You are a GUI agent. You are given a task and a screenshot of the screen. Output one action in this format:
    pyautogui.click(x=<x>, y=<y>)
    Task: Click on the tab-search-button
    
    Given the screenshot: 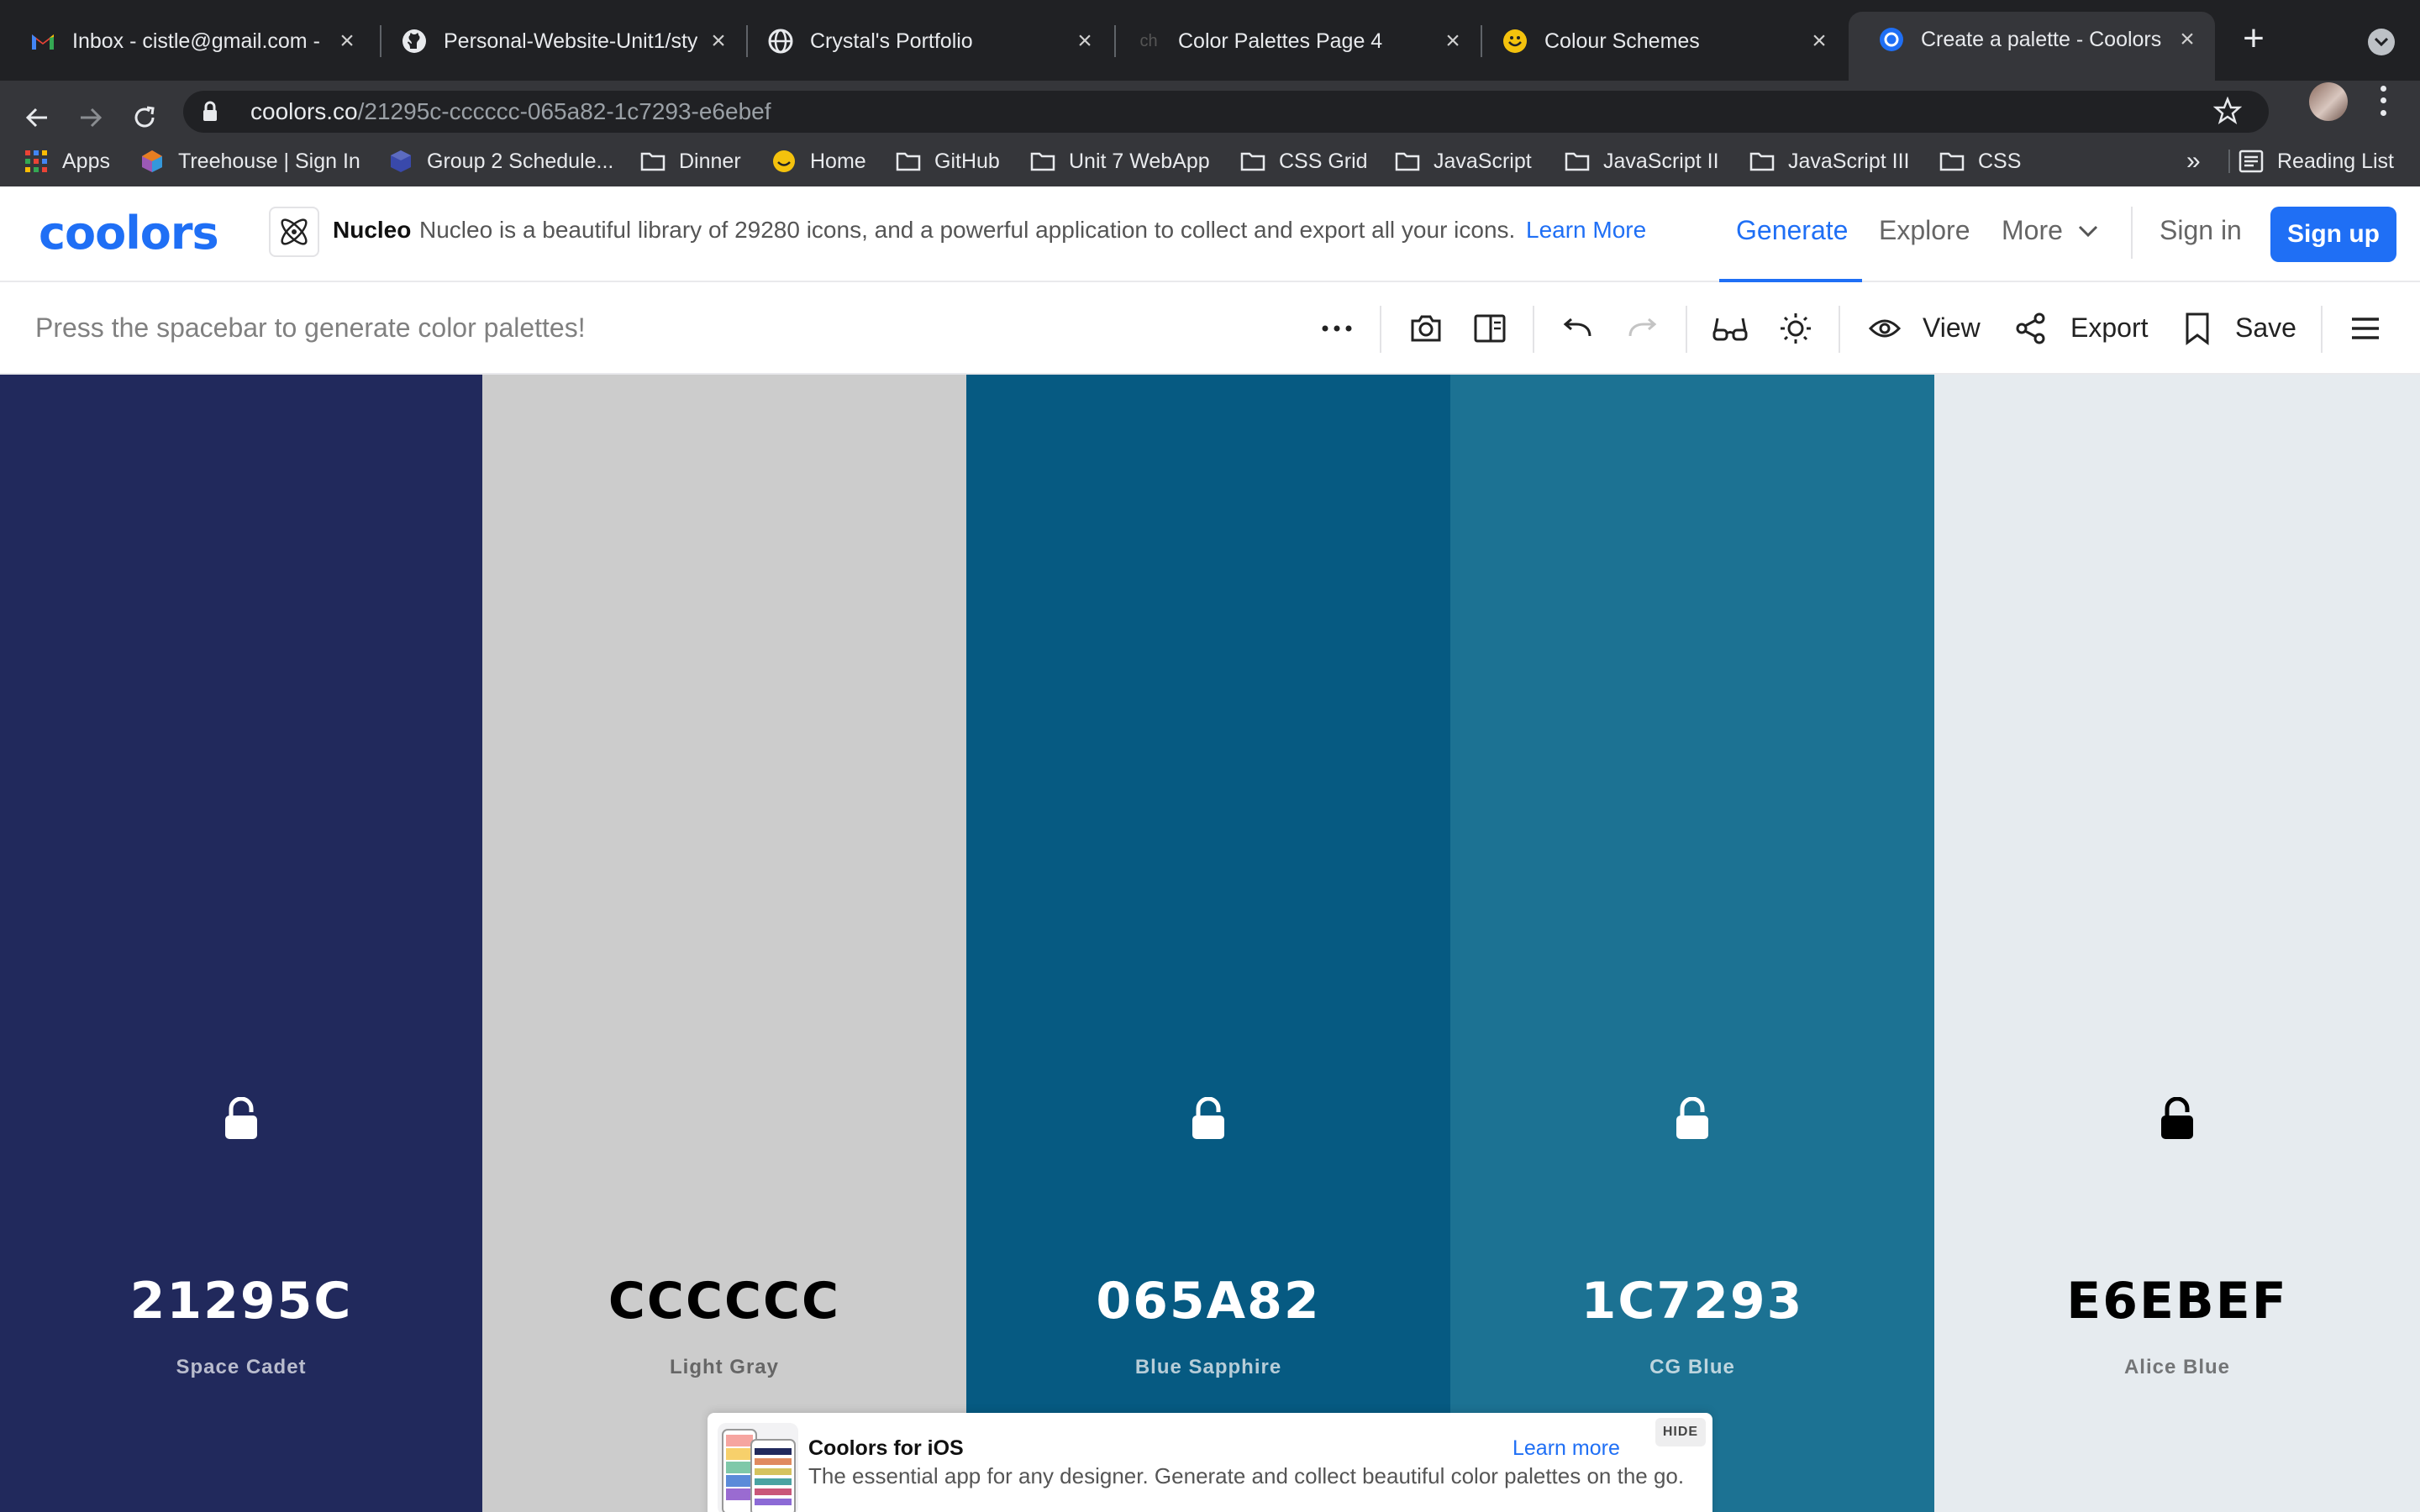 What is the action you would take?
    pyautogui.click(x=2382, y=42)
    